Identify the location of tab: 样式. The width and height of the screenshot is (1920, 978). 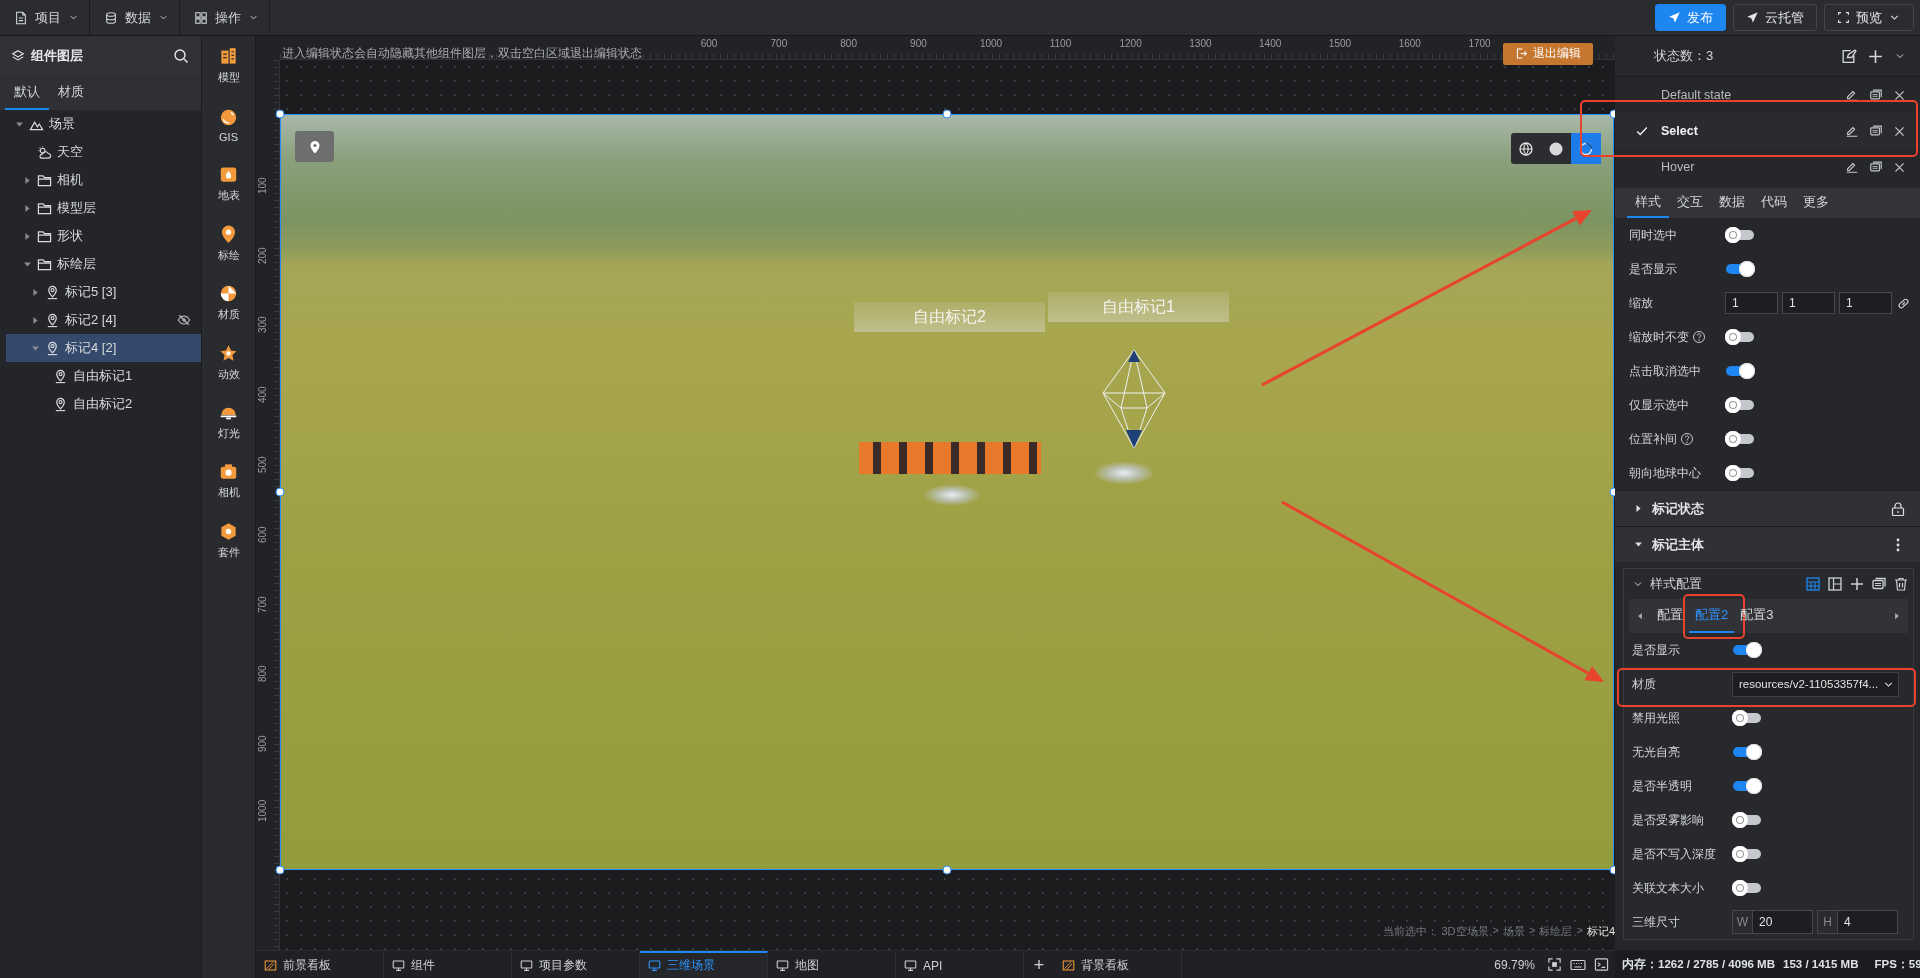
(1648, 203).